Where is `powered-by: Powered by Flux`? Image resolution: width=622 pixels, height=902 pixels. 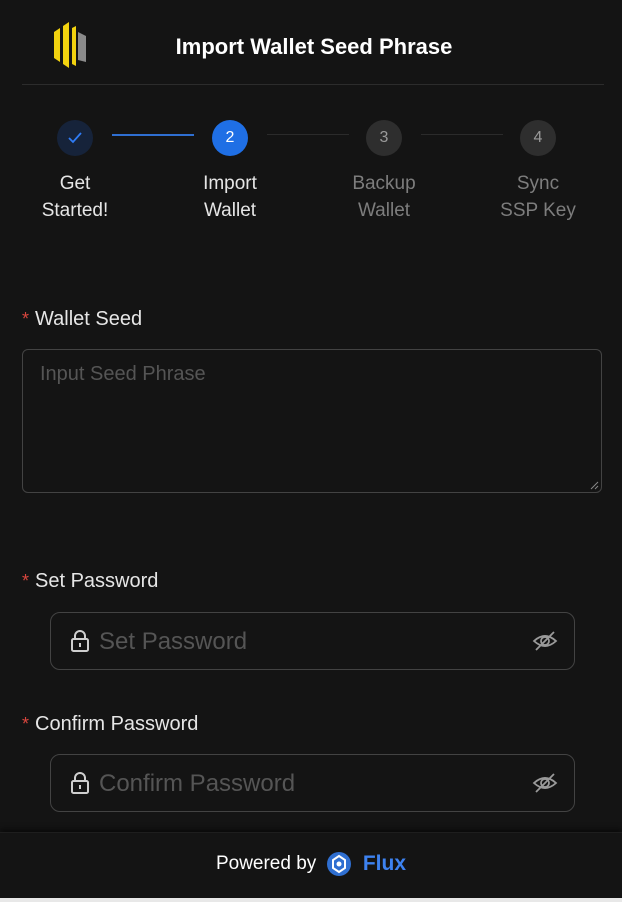 powered-by: Powered by Flux is located at coordinates (311, 864).